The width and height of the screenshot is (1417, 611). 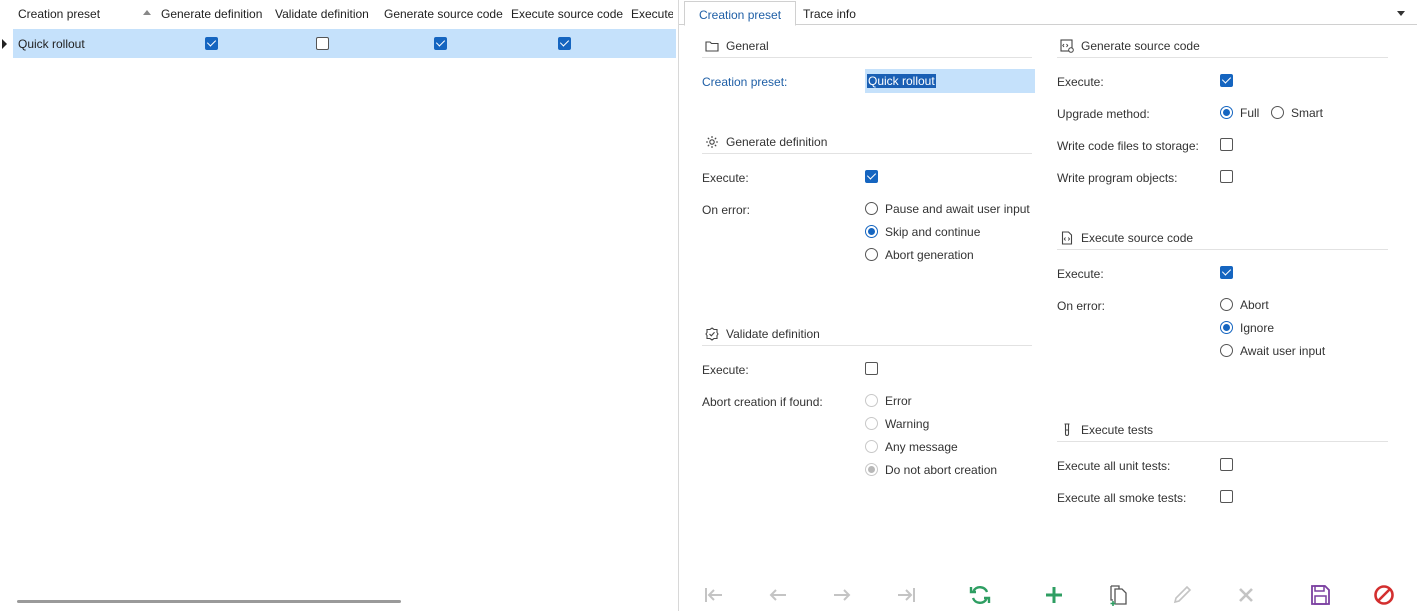 What do you see at coordinates (725, 370) in the screenshot?
I see `val-def-execute-label: Execute:` at bounding box center [725, 370].